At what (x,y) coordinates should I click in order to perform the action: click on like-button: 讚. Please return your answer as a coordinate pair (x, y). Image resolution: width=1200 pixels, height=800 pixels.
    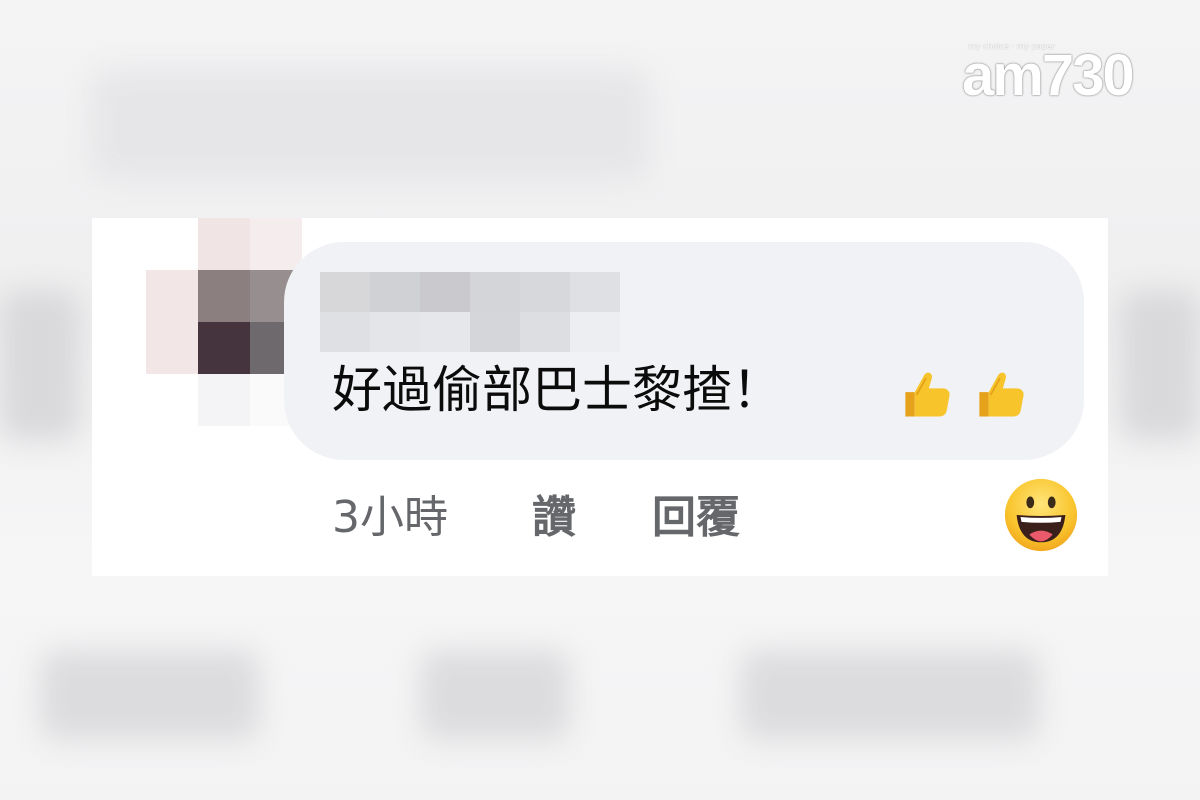
    Looking at the image, I should click on (592, 518).